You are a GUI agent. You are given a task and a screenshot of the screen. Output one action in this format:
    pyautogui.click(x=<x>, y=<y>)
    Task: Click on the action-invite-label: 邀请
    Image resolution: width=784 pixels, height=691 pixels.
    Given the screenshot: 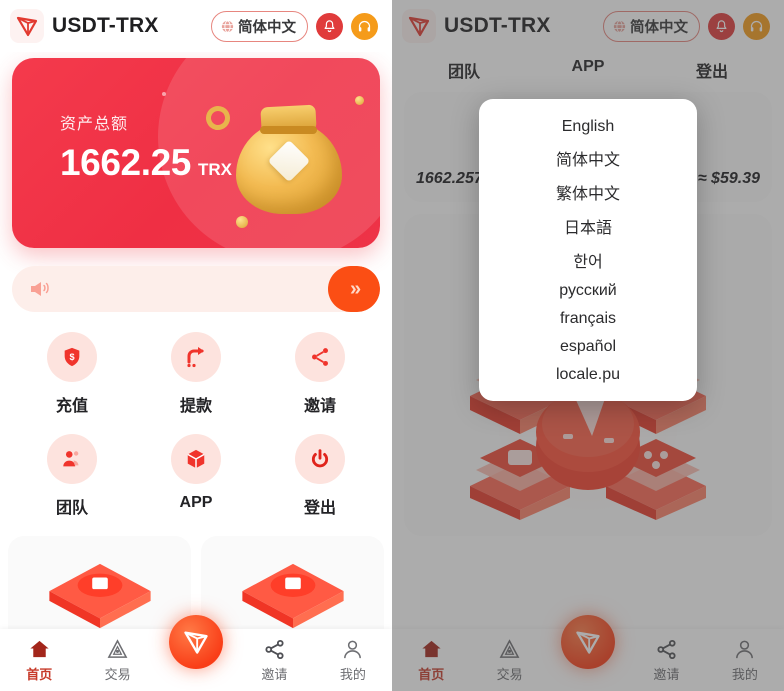 What is the action you would take?
    pyautogui.click(x=319, y=406)
    